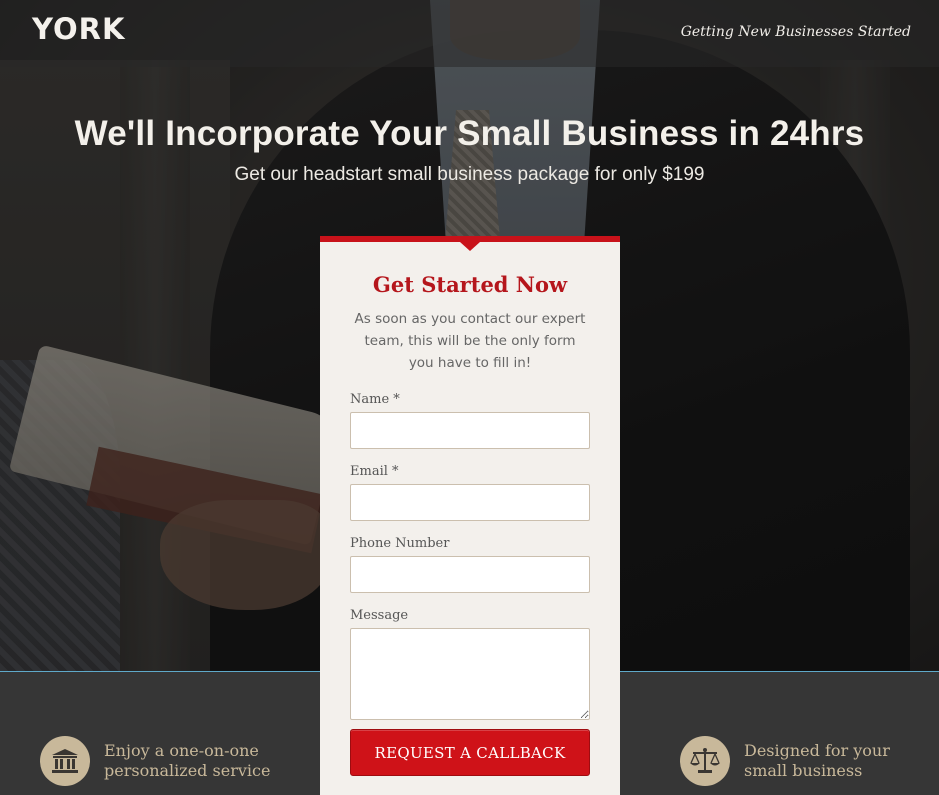  Describe the element at coordinates (470, 284) in the screenshot. I see `form-title: Get Started Now` at that location.